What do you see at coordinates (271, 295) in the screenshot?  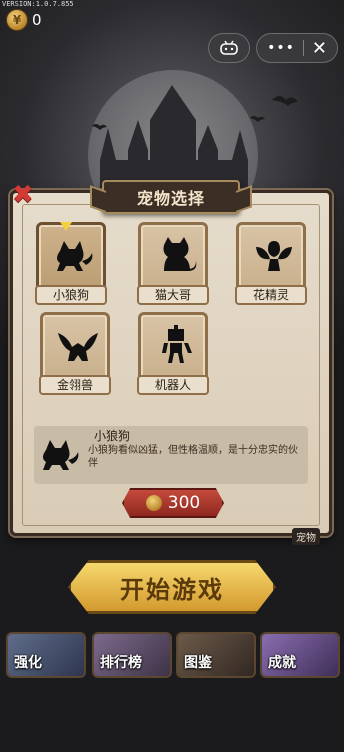 I see `pet-label: 花精灵` at bounding box center [271, 295].